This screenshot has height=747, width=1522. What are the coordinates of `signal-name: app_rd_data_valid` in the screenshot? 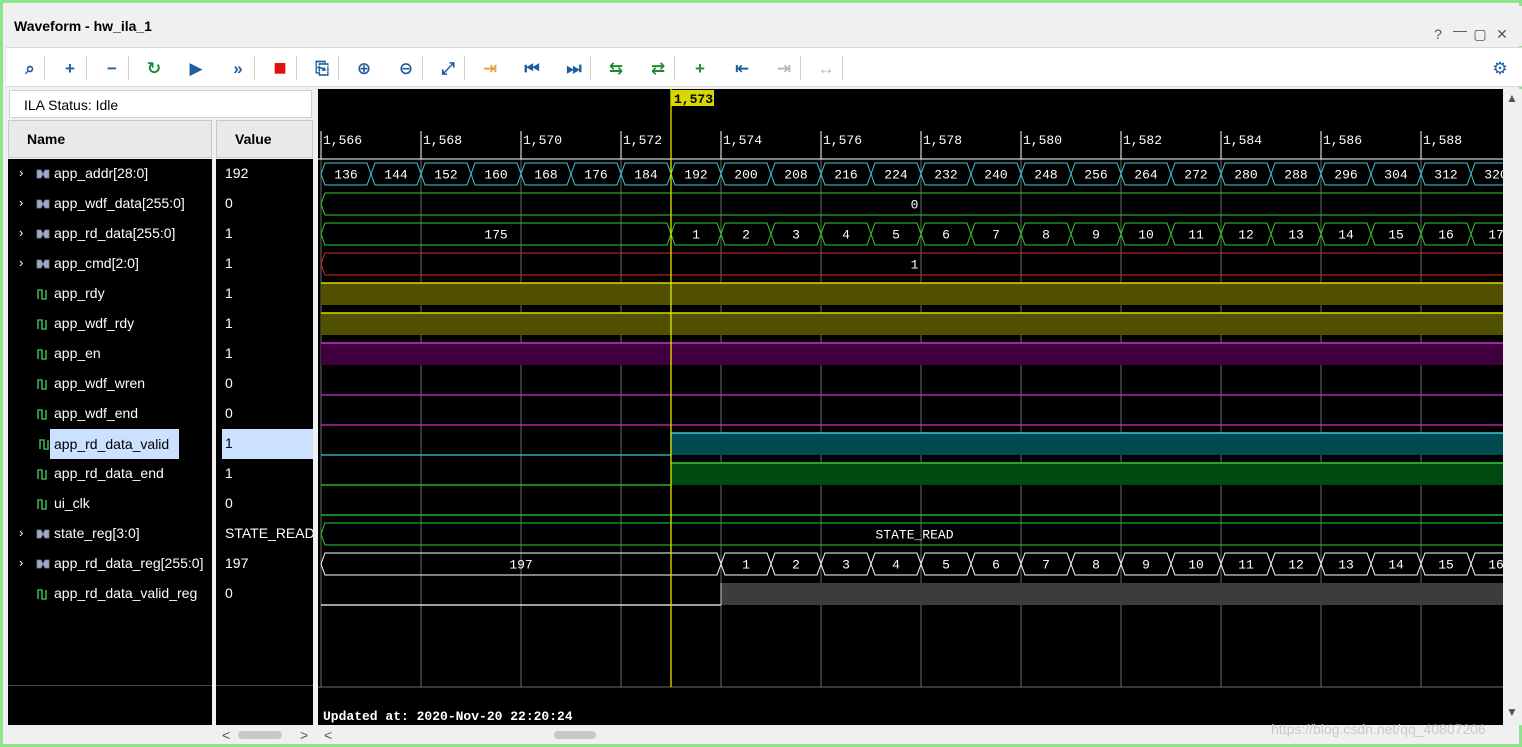 It's located at (115, 444).